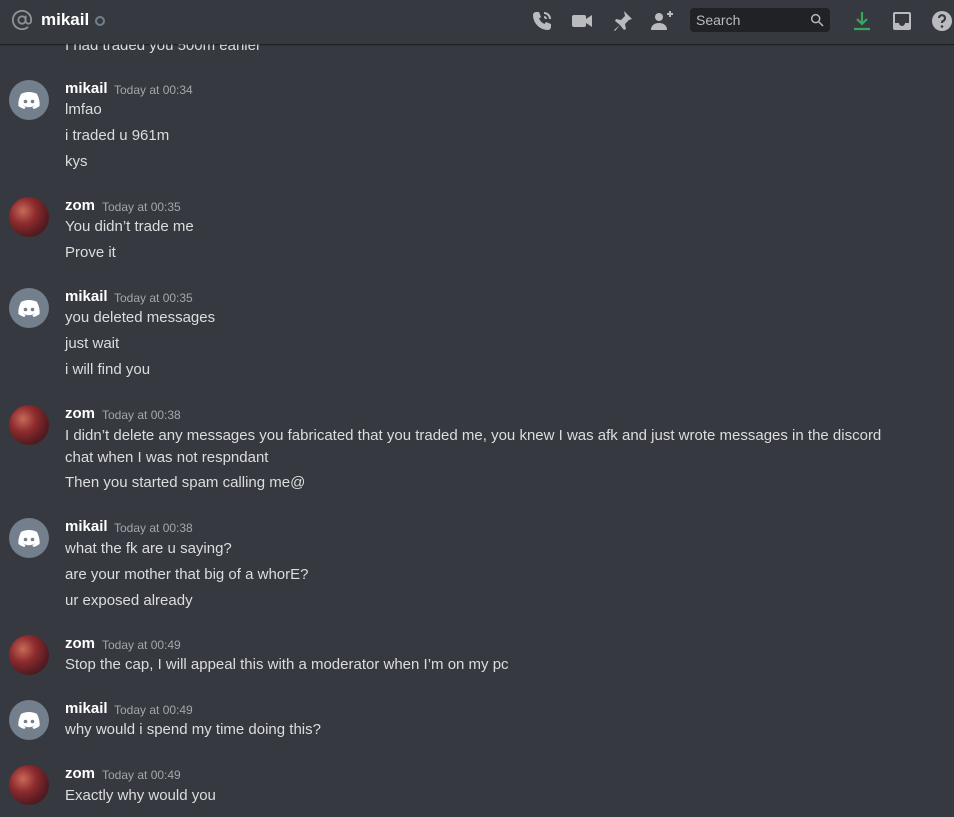 Image resolution: width=954 pixels, height=817 pixels. Describe the element at coordinates (129, 600) in the screenshot. I see `message-text: ur exposed already` at that location.